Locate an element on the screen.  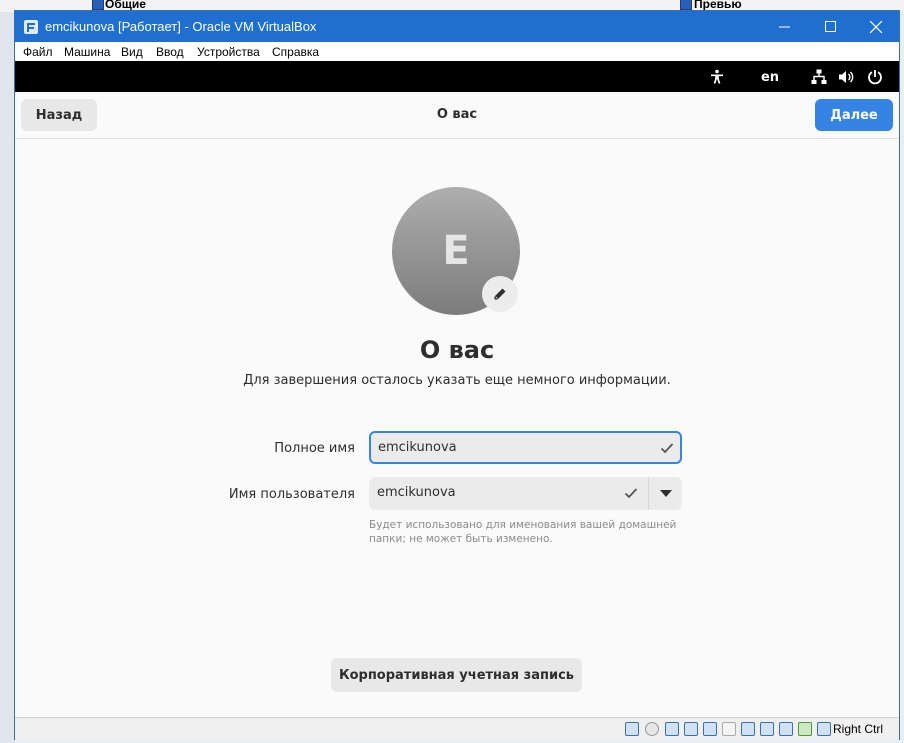
username-dropdown-button is located at coordinates (665, 493).